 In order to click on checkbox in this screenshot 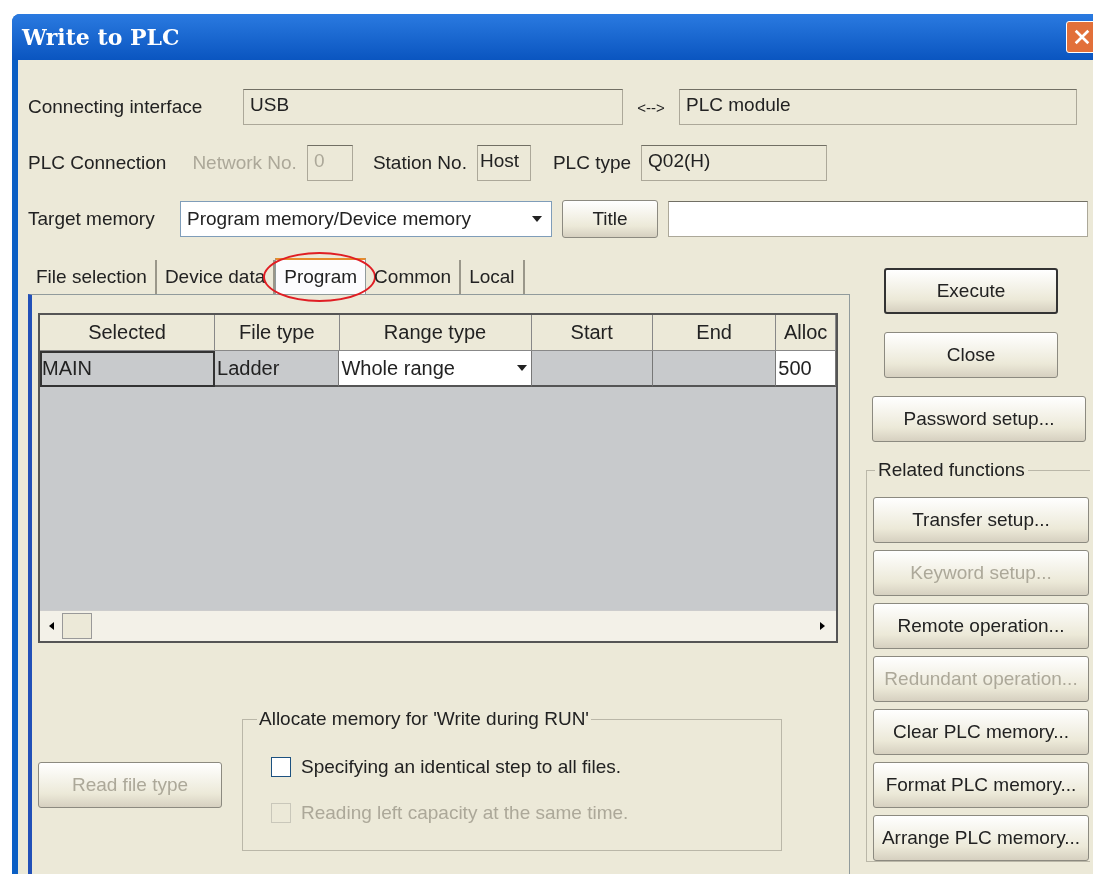, I will do `click(281, 767)`.